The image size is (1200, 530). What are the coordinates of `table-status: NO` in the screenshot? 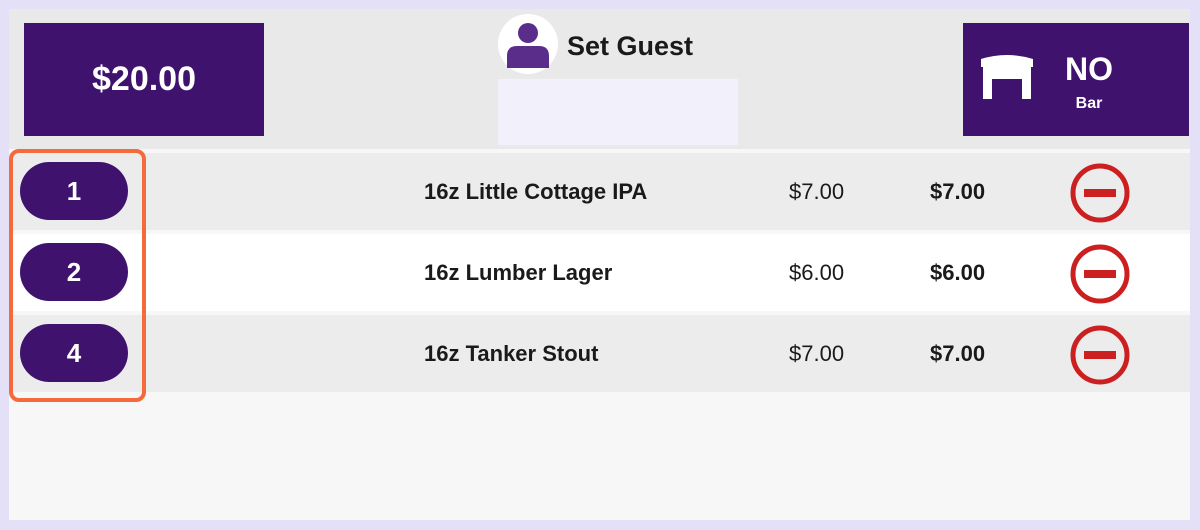 It's located at (1089, 69).